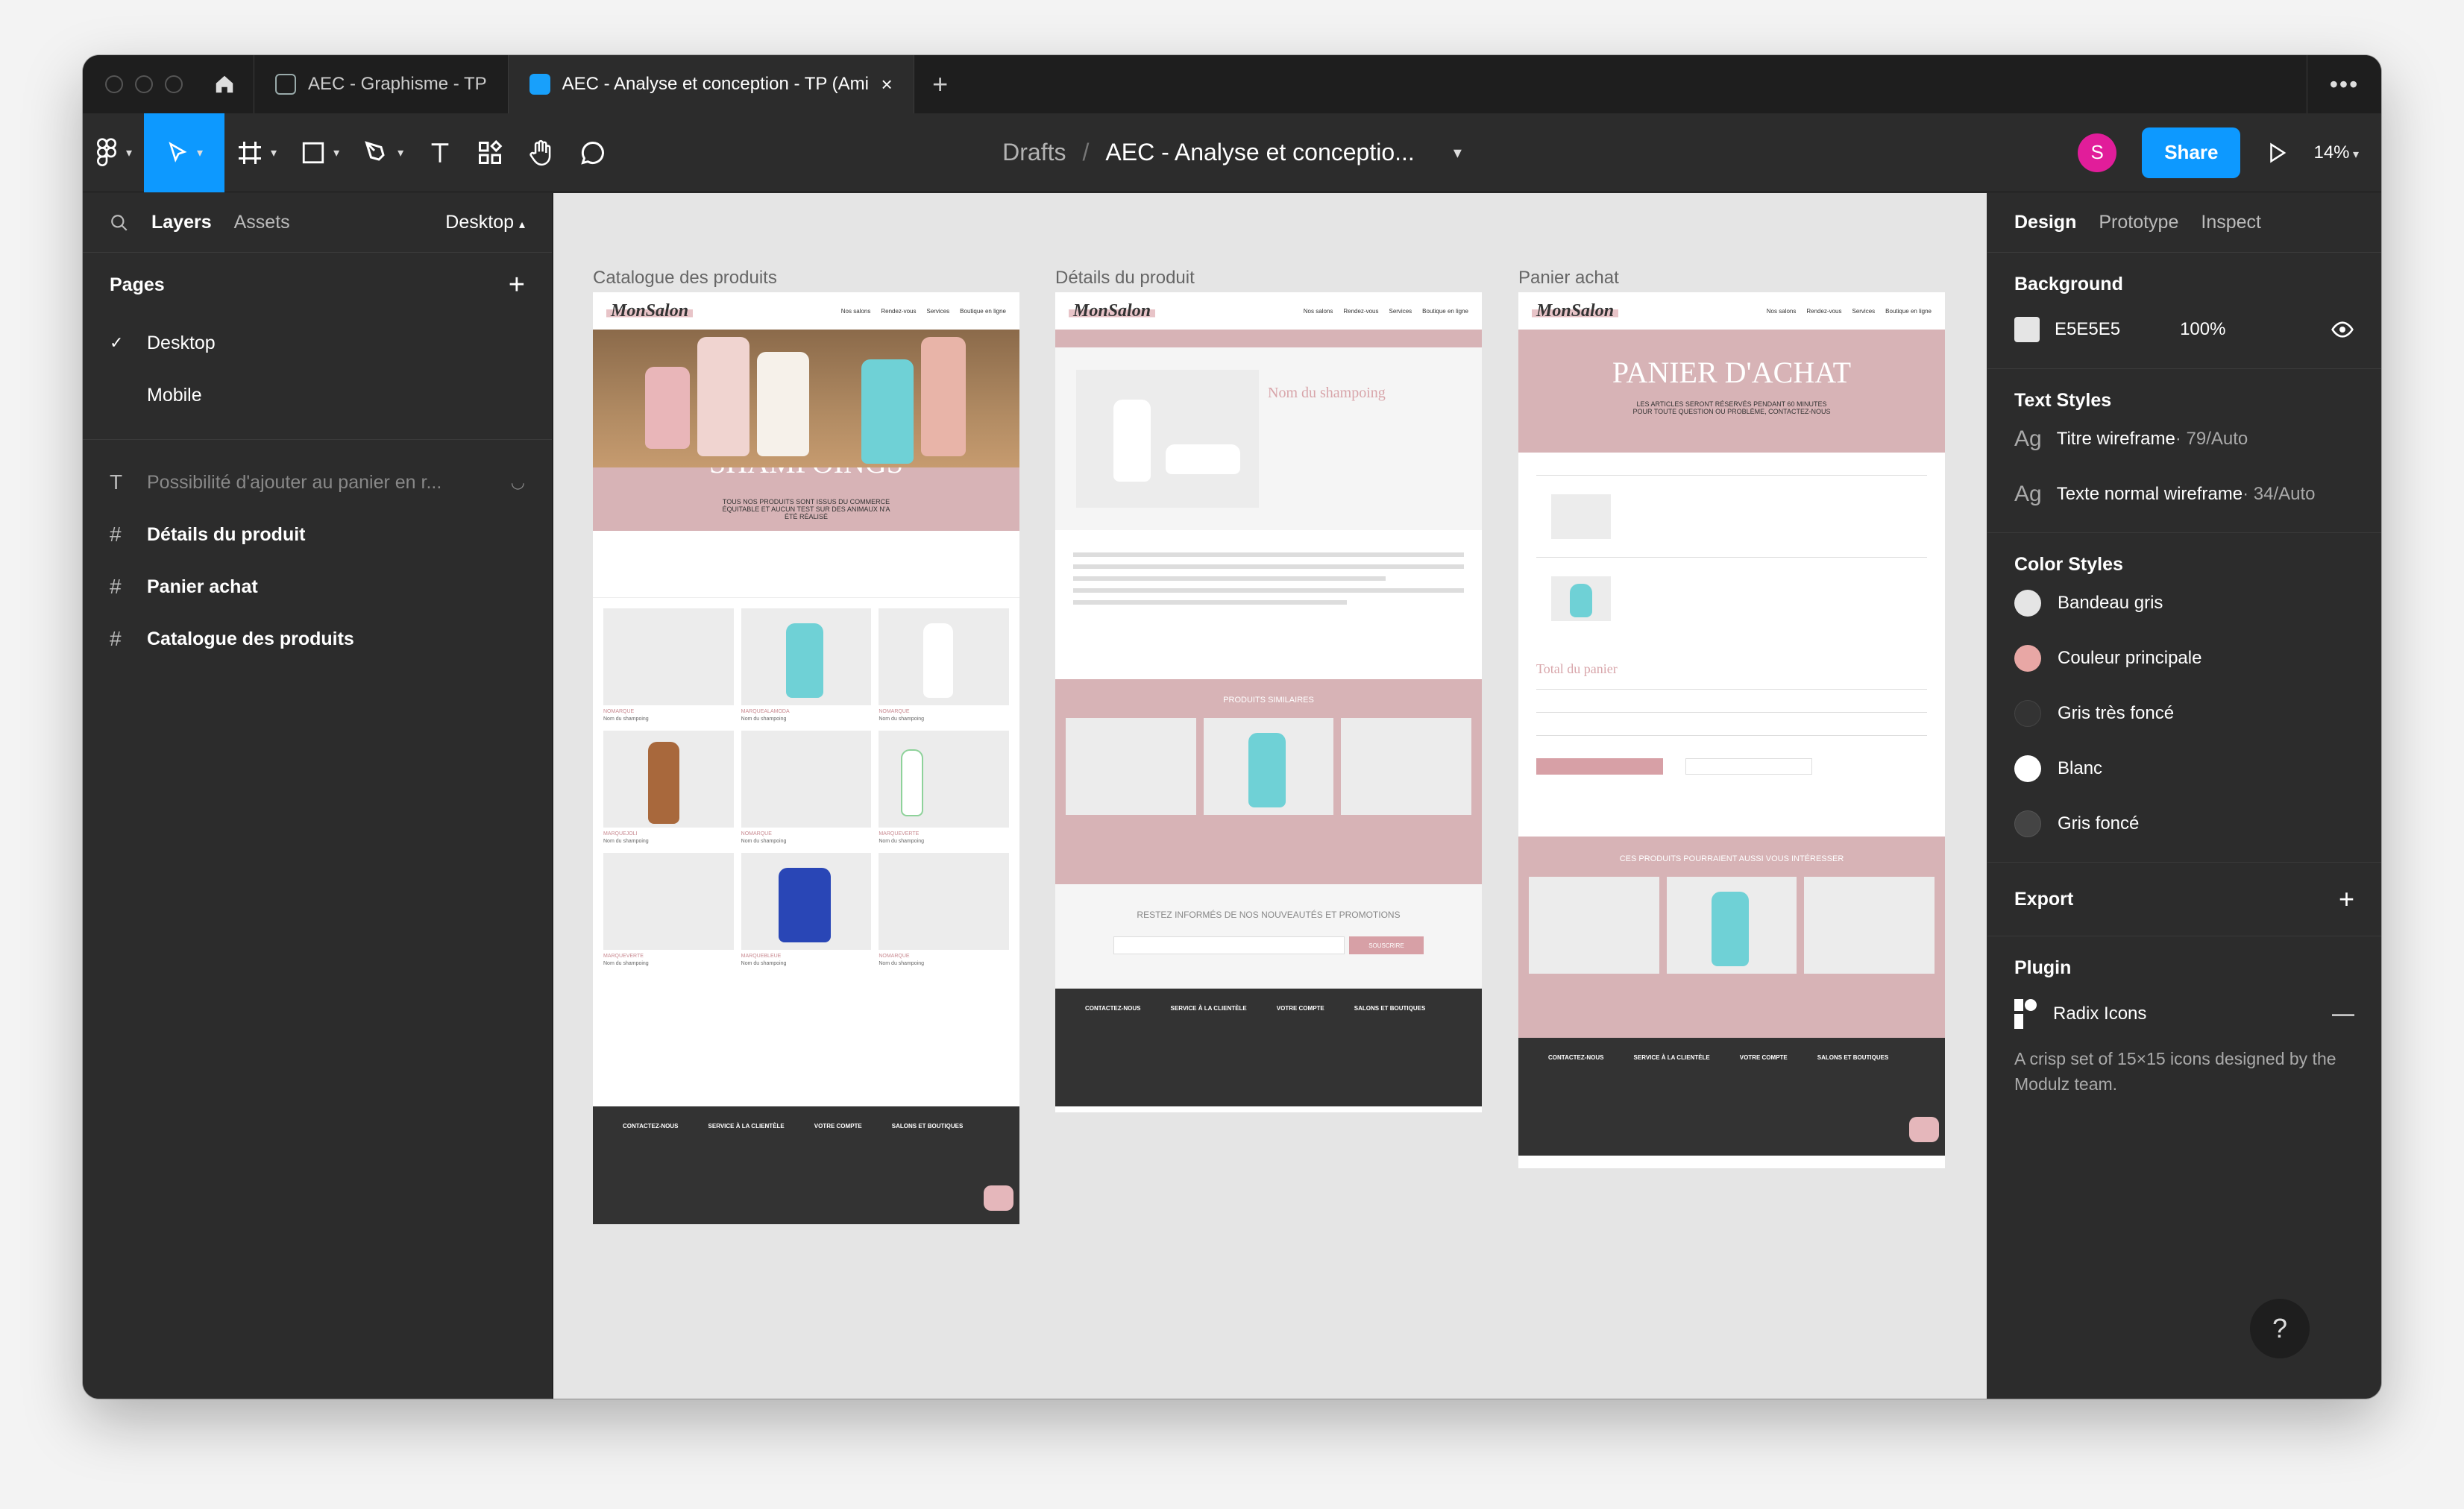  What do you see at coordinates (119, 223) in the screenshot?
I see `search-icon` at bounding box center [119, 223].